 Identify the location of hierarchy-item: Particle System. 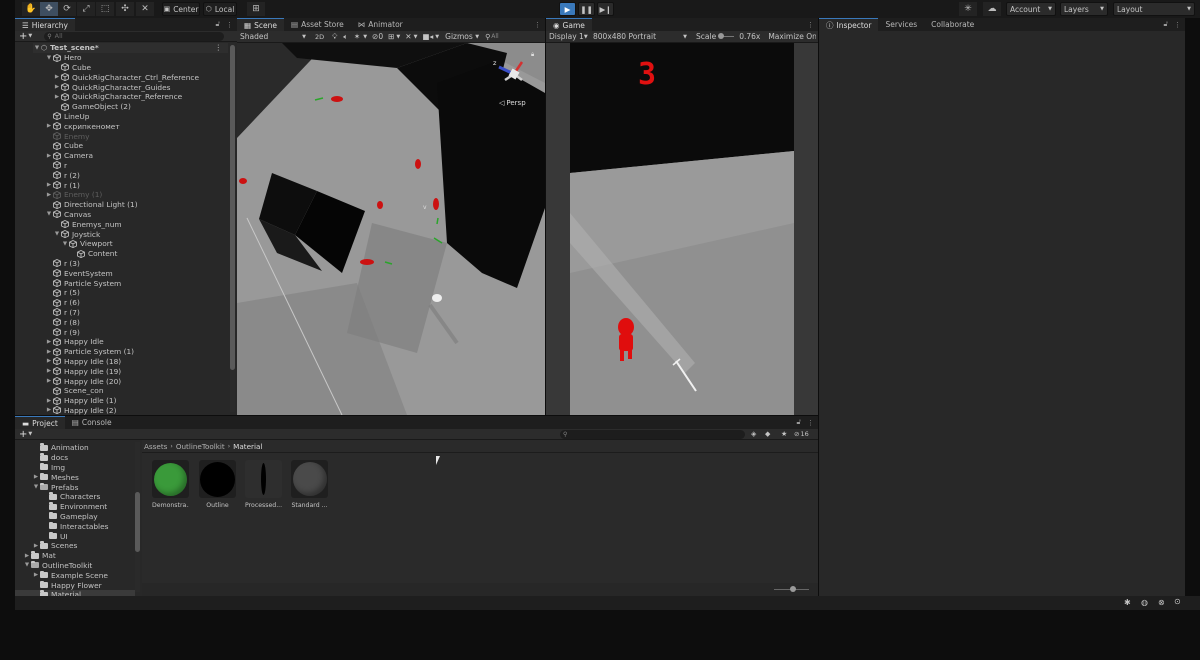
(83, 283).